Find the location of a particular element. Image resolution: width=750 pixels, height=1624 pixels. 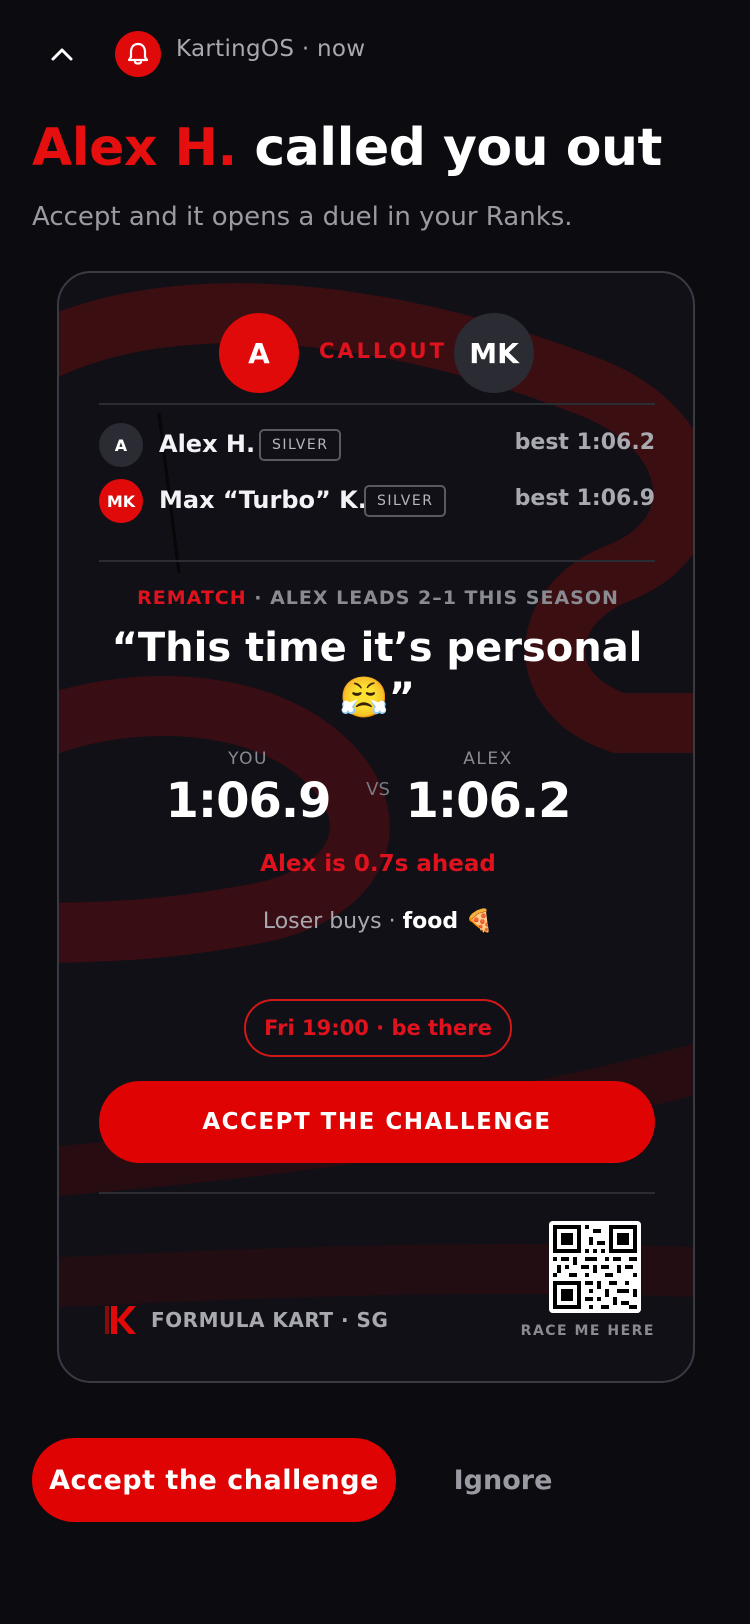

duel-header: A CALLOUT MK is located at coordinates (376, 353).